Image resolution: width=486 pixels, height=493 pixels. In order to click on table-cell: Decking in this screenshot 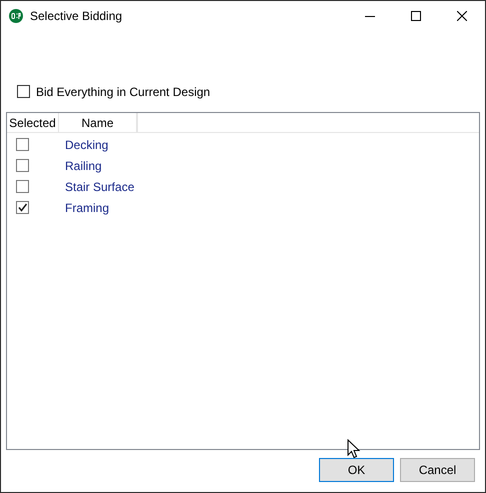, I will do `click(86, 145)`.